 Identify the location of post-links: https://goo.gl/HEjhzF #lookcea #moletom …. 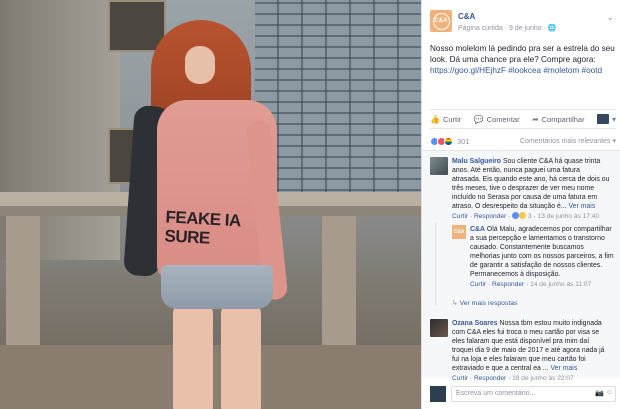
(516, 70).